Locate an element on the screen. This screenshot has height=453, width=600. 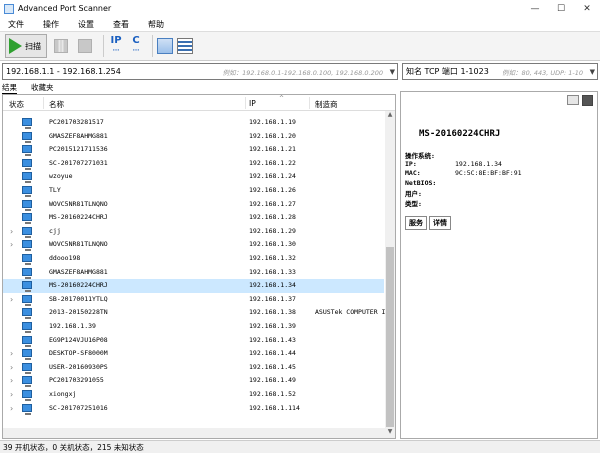
table-row: GMASZEF8AHMG881 192.168.1.33 is located at coordinates (193, 273).